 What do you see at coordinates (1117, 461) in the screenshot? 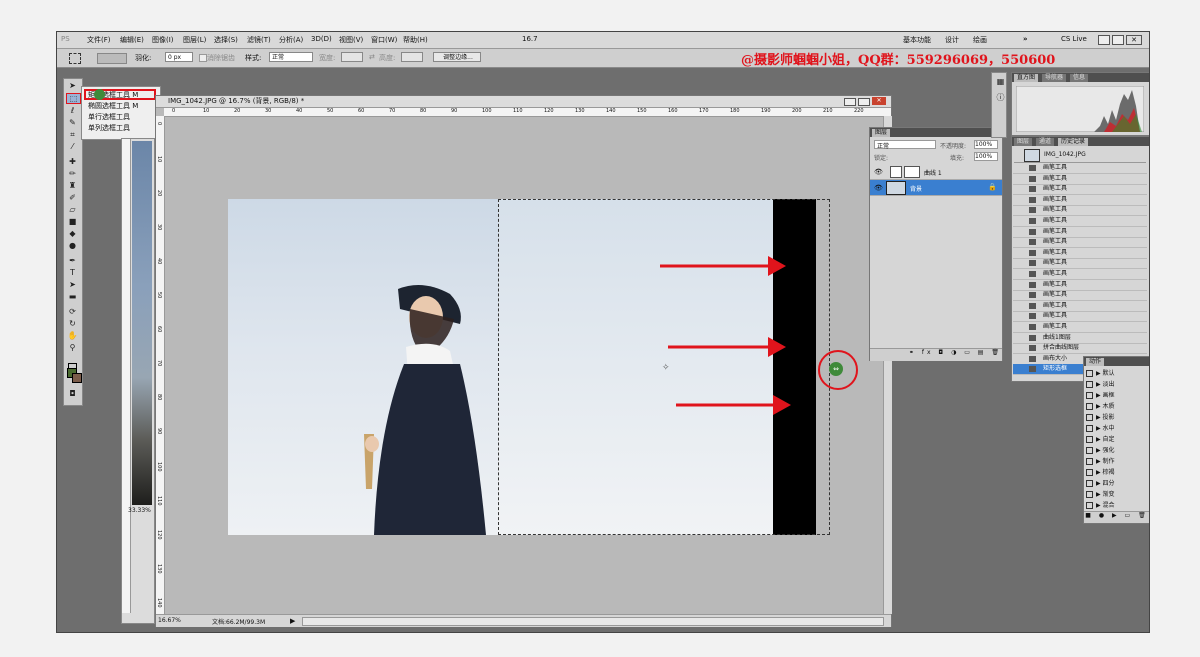
I see `action-item: ▶ 制作` at bounding box center [1117, 461].